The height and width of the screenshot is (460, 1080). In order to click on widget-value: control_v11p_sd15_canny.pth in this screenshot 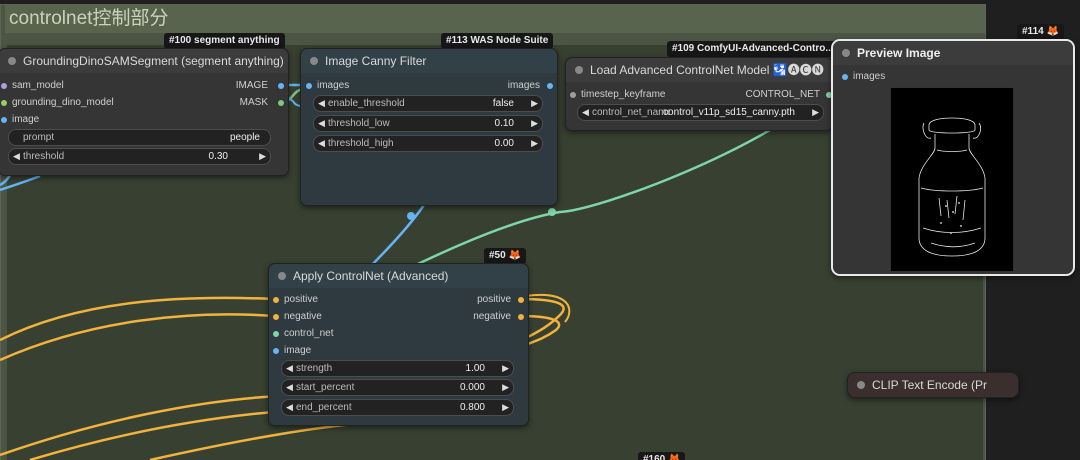, I will do `click(729, 112)`.